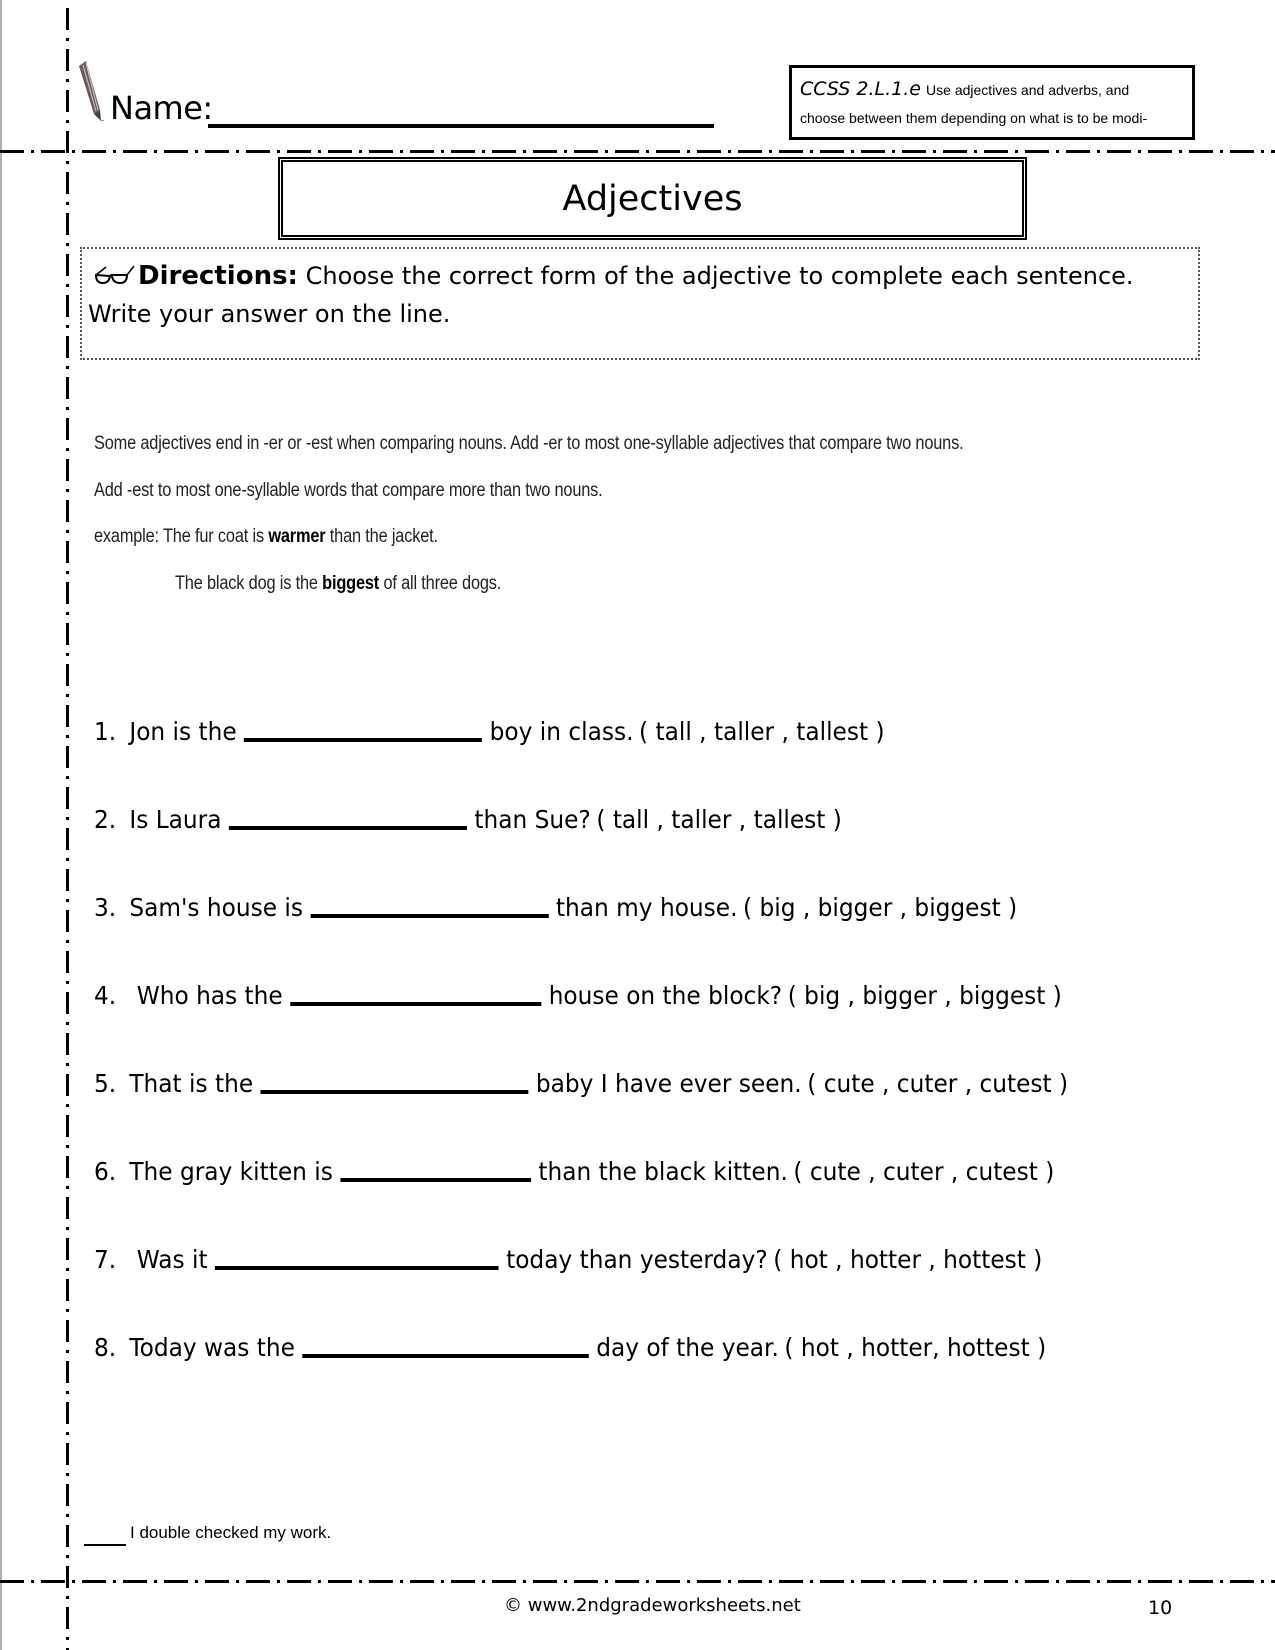 The image size is (1275, 1650). I want to click on answer-options: ( hot , hotter , hottest ), so click(908, 1259).